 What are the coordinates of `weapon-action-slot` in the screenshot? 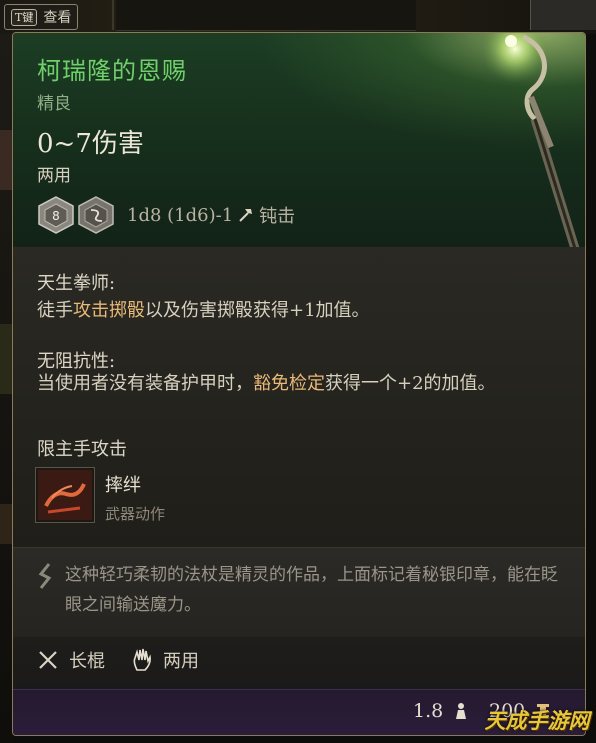 It's located at (65, 495).